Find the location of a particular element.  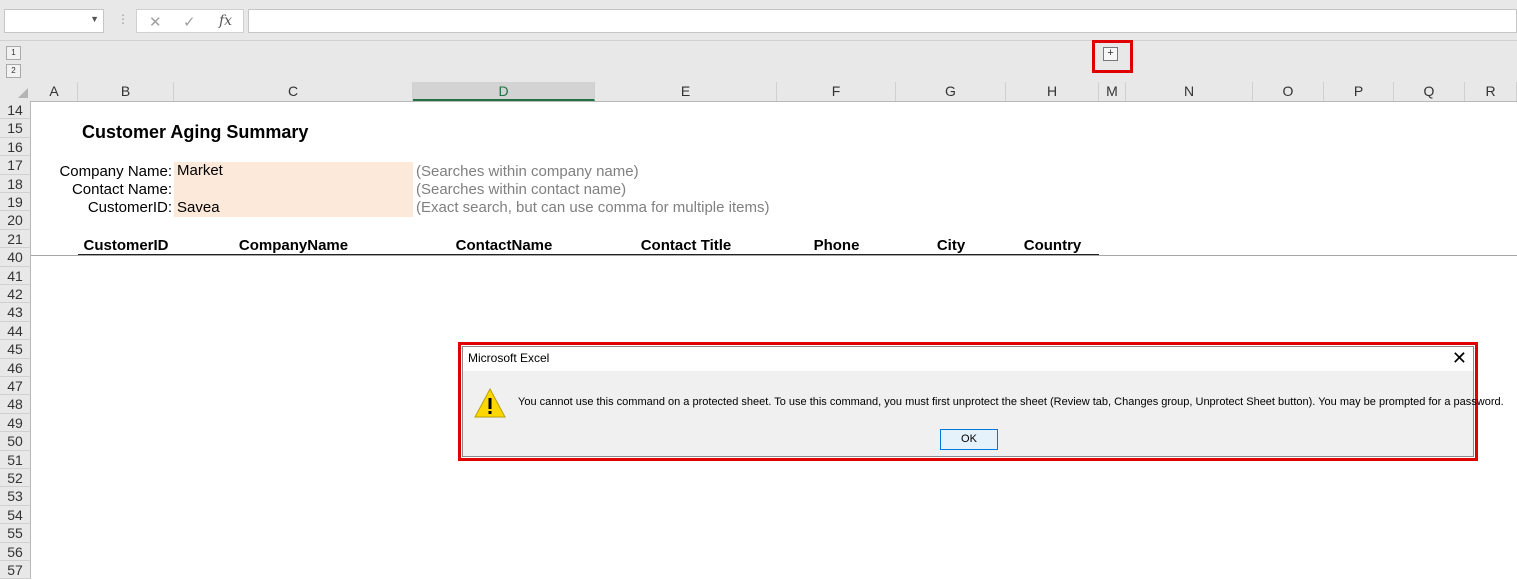

table-header-city: City is located at coordinates (951, 245).